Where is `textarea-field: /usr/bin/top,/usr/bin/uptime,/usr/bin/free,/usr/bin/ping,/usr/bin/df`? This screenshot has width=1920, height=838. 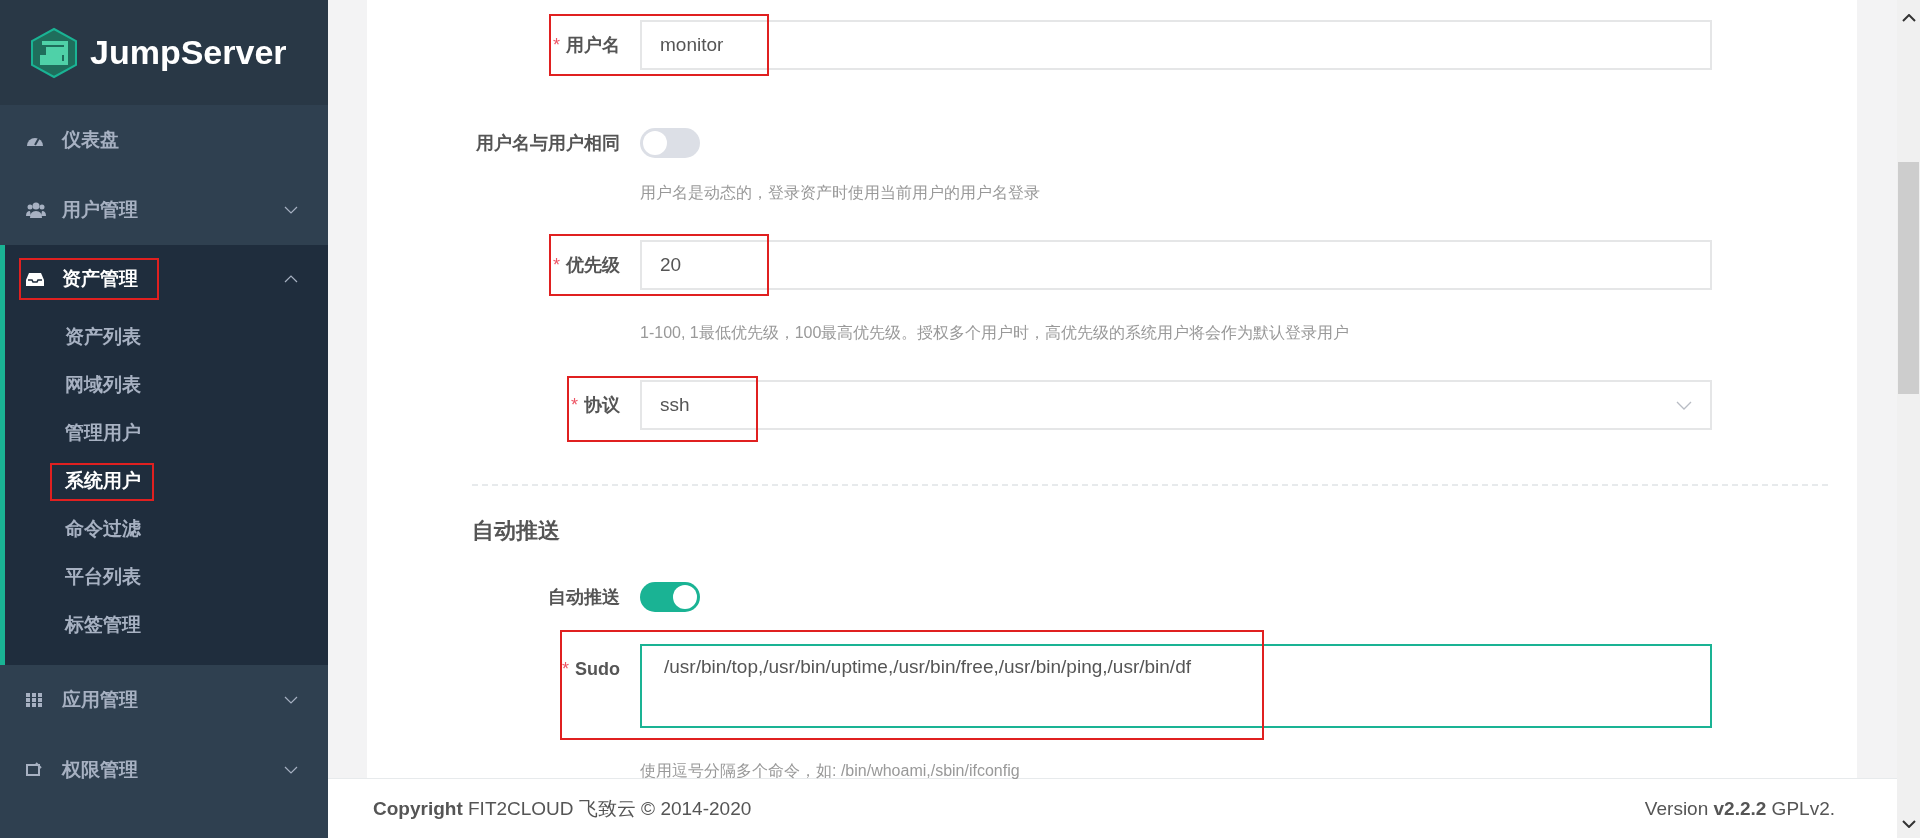 textarea-field: /usr/bin/top,/usr/bin/uptime,/usr/bin/free,/usr/bin/ping,/usr/bin/df is located at coordinates (1176, 686).